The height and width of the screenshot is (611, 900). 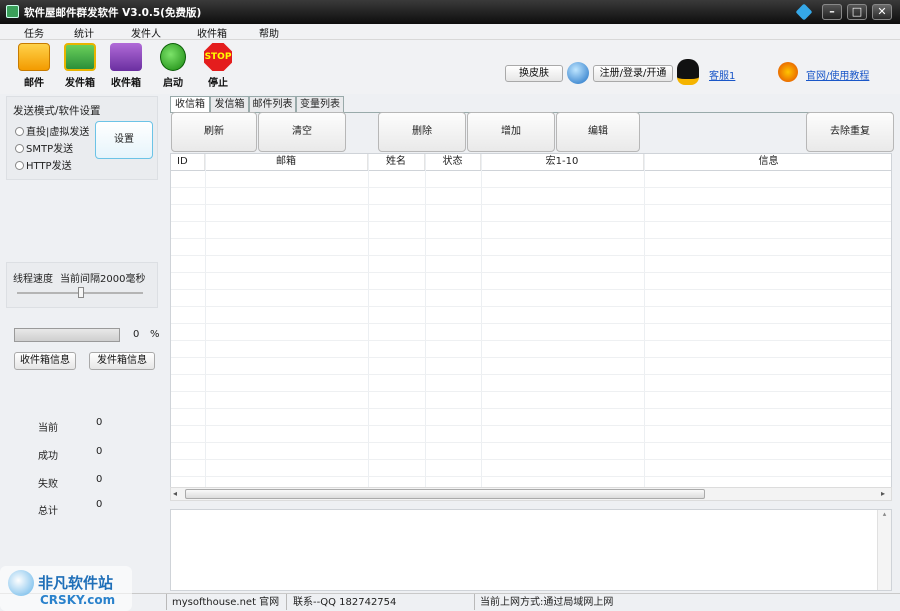 What do you see at coordinates (99, 451) in the screenshot?
I see `stat-success-value: 0` at bounding box center [99, 451].